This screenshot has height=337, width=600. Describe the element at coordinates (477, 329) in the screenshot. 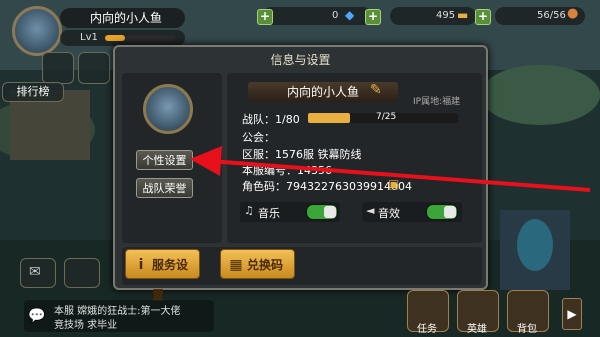

I see `hero-label: 英雄` at that location.